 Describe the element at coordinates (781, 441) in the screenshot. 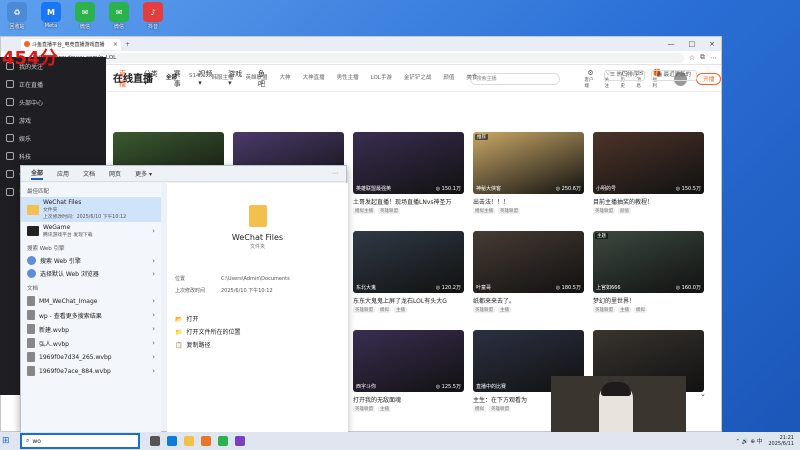

I see `clock: 21:21 2025/6/11` at that location.